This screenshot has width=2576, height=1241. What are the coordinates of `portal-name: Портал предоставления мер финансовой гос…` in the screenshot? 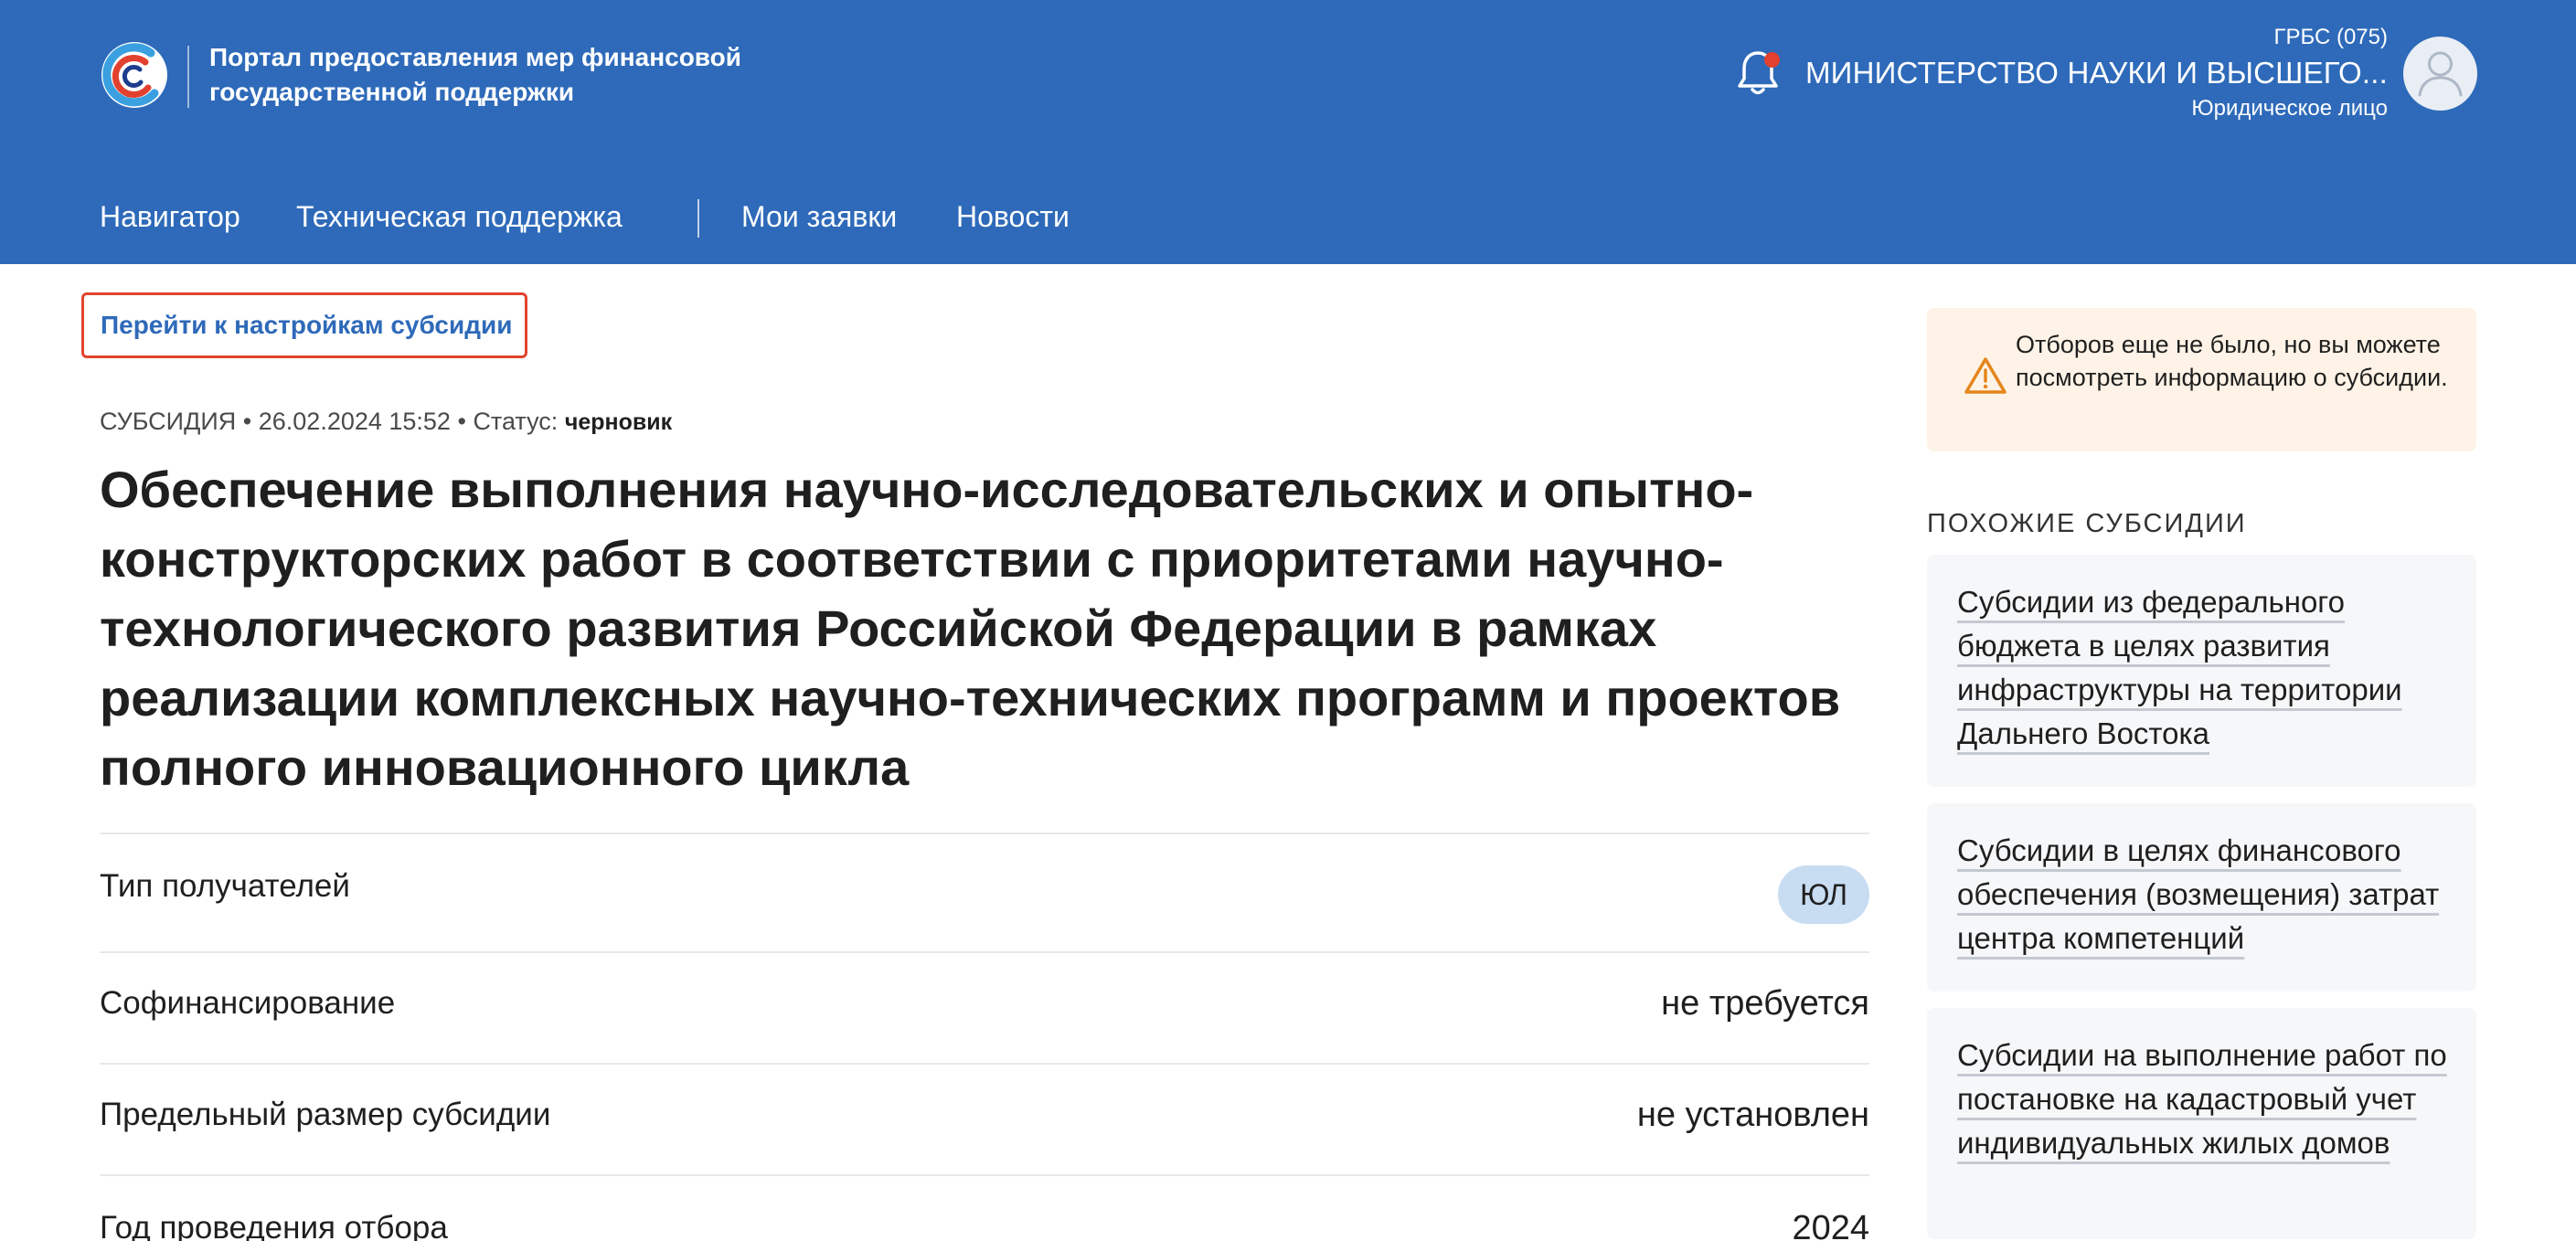 It's located at (501, 75).